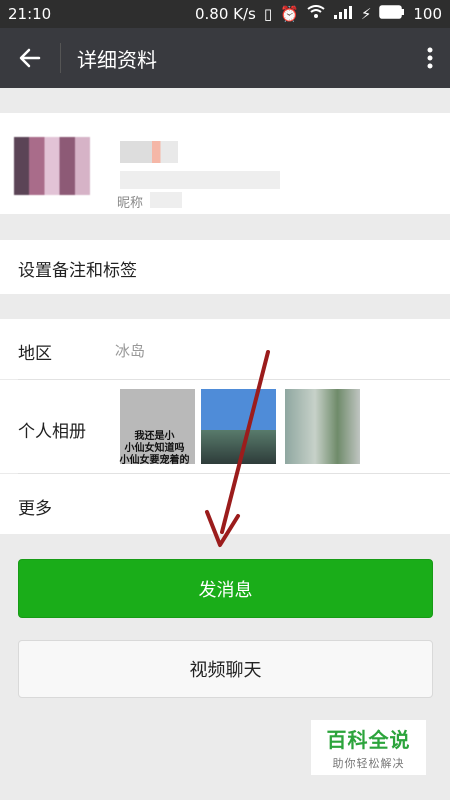 Image resolution: width=450 pixels, height=800 pixels. I want to click on video-call-button: 视频聊天, so click(225, 669).